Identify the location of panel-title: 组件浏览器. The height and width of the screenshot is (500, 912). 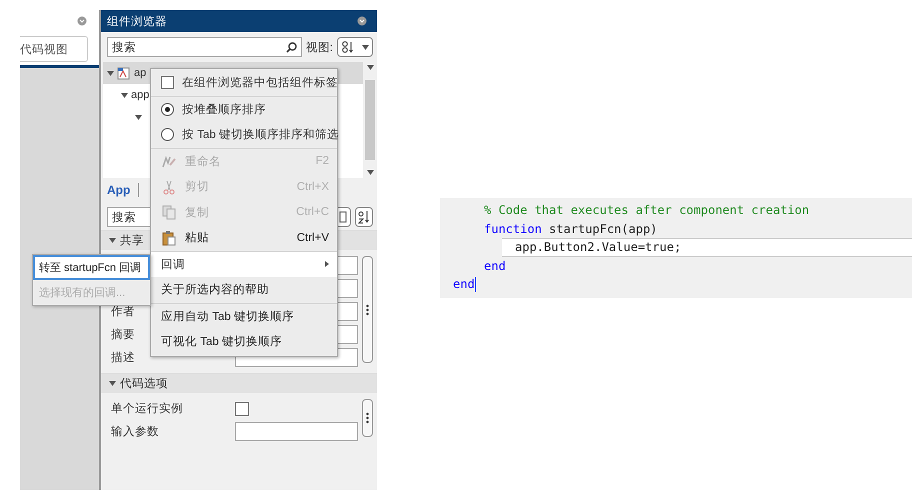
(137, 21).